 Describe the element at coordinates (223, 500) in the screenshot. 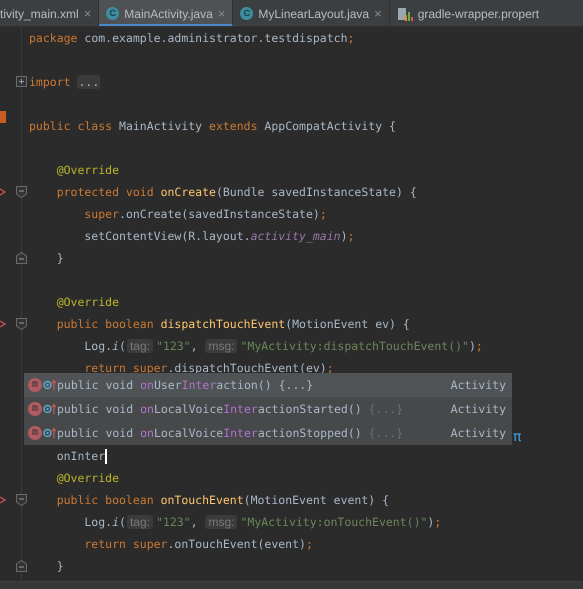

I see `code-text: public boolean onTouchEvent(MotionEvent event) {` at that location.